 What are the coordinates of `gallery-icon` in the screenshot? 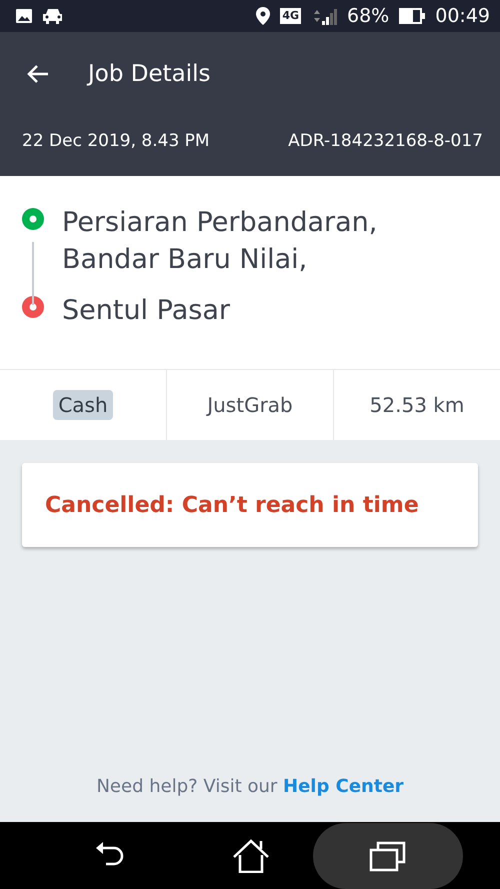 It's located at (24, 16).